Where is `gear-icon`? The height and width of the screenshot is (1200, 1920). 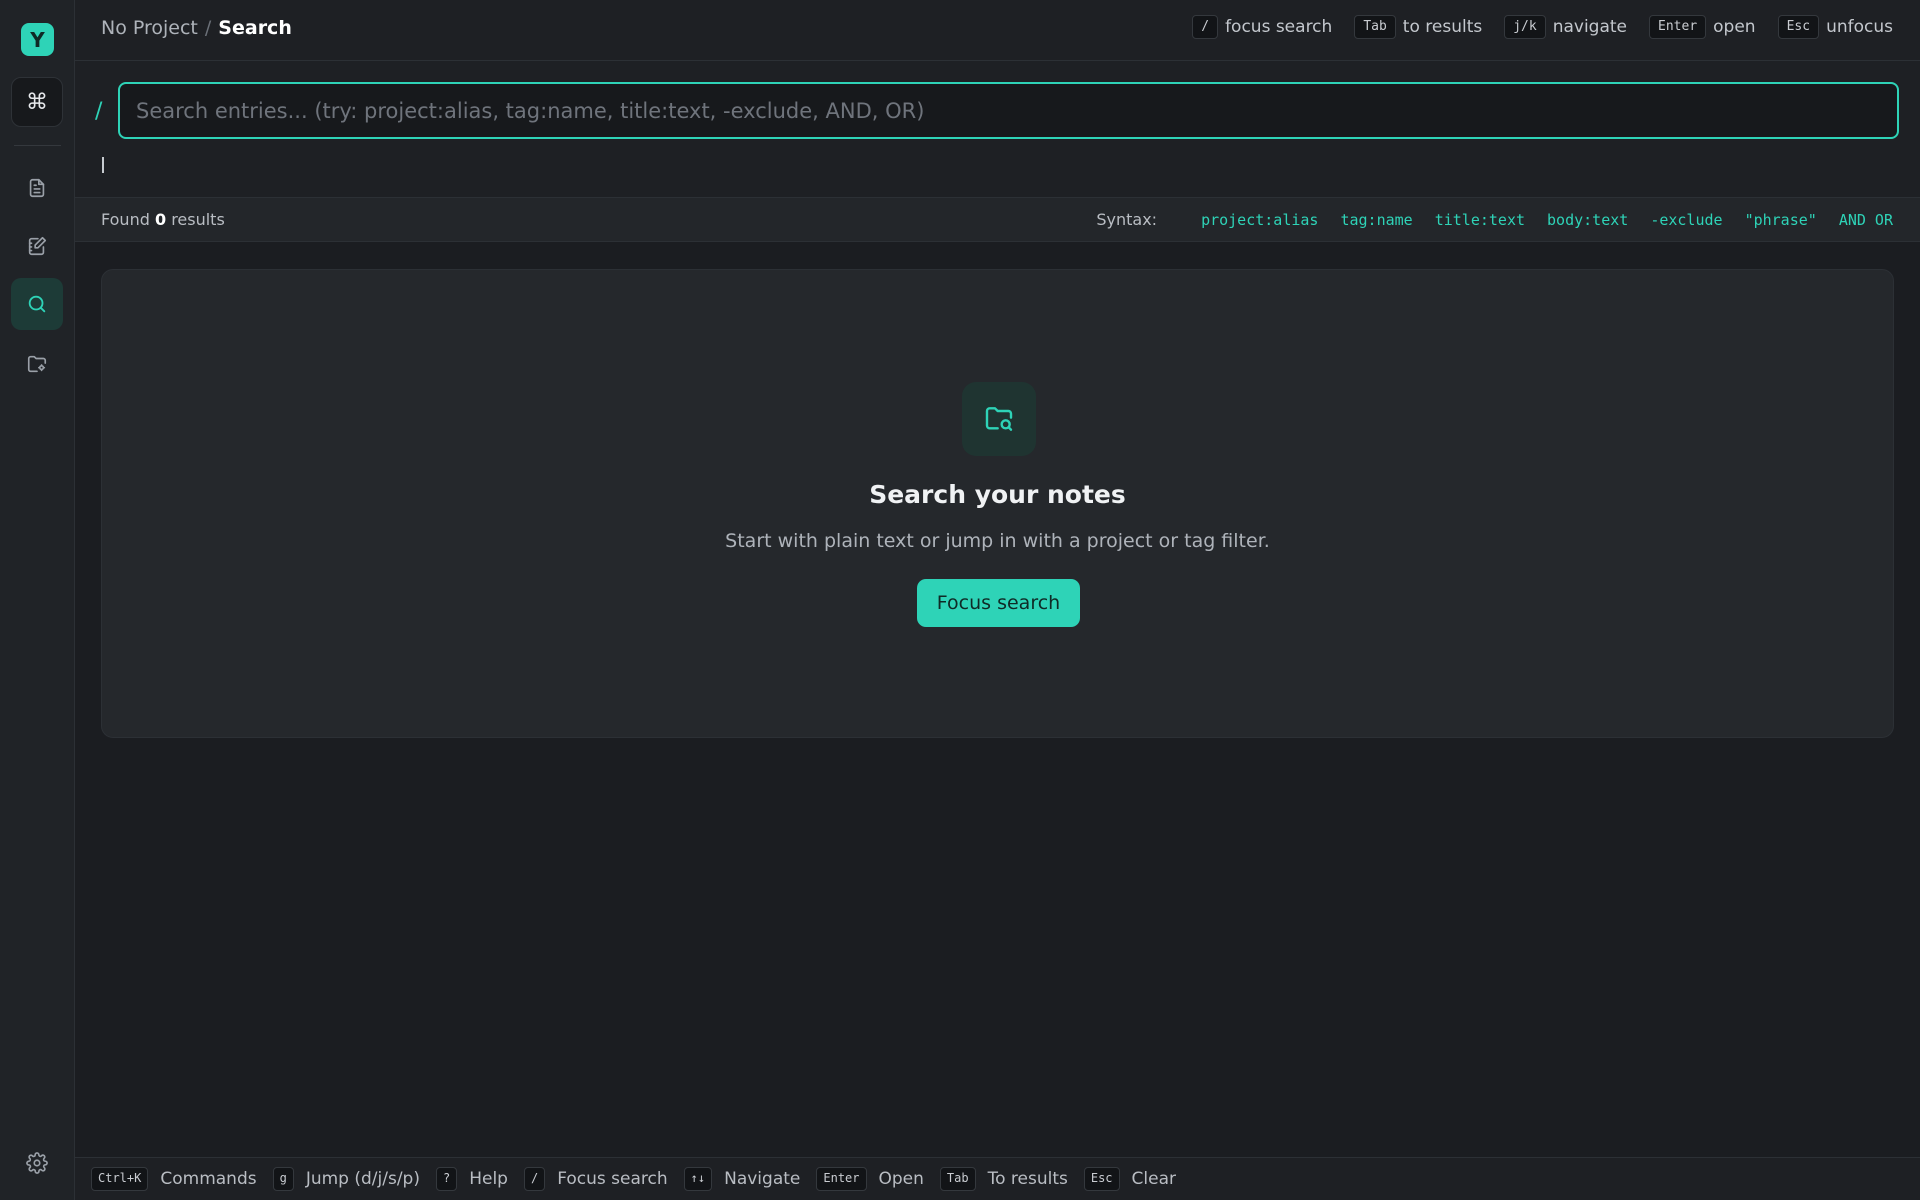 gear-icon is located at coordinates (37, 1163).